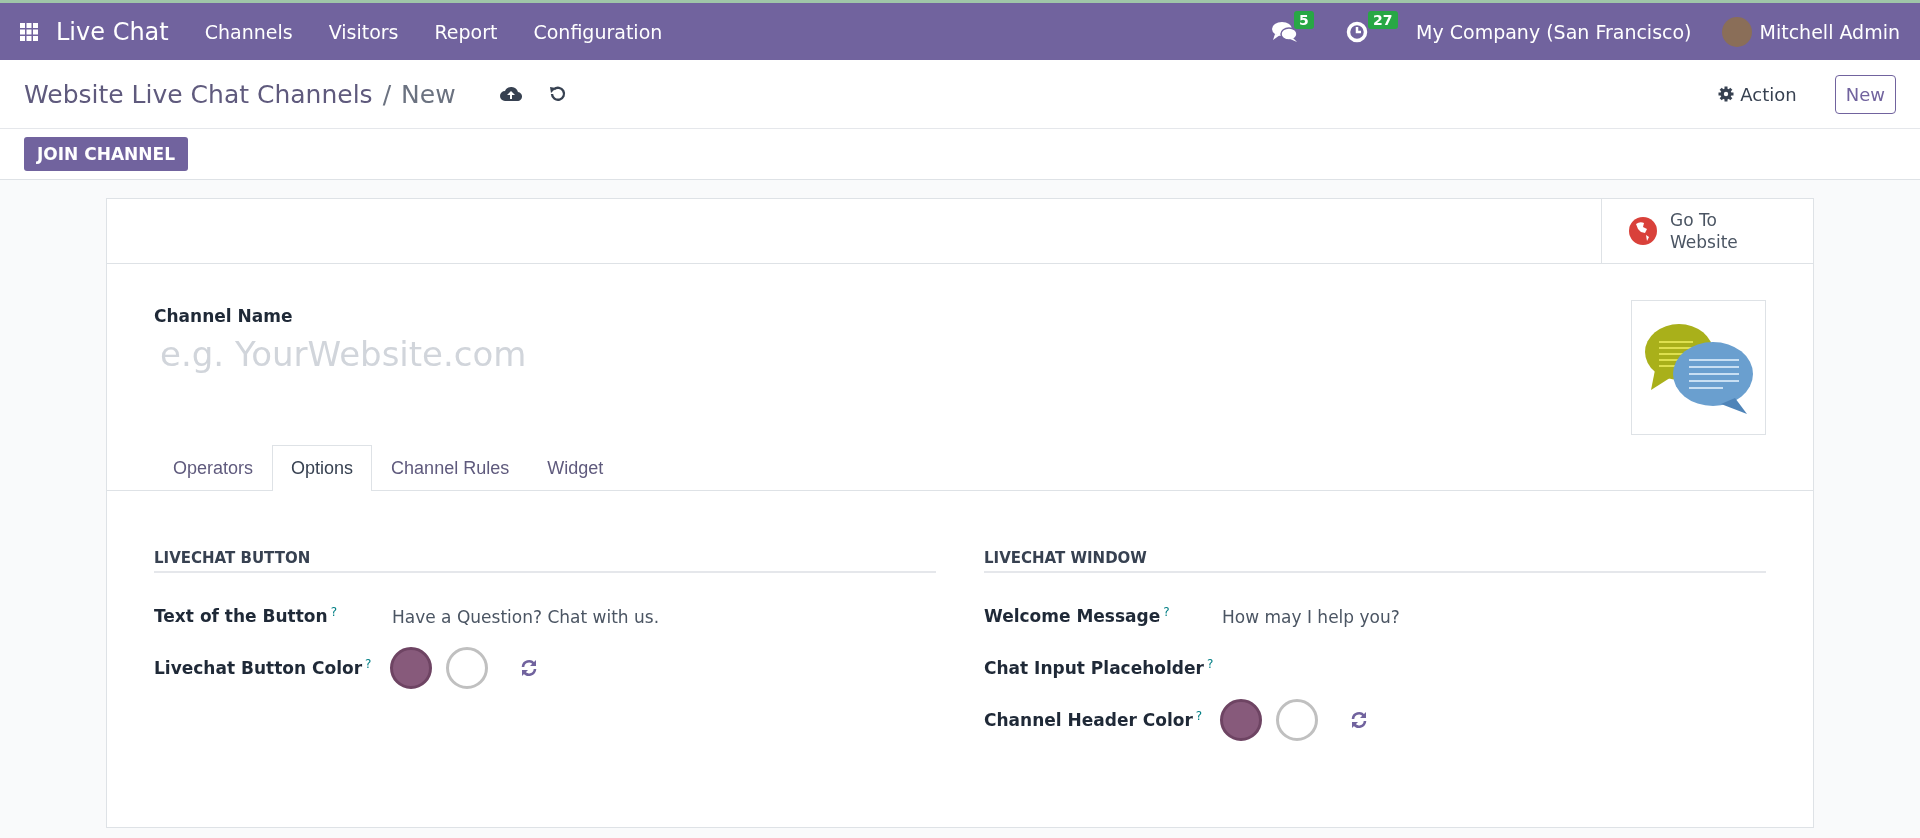 The height and width of the screenshot is (838, 1920). Describe the element at coordinates (1493, 611) in the screenshot. I see `text-input-field: How may I help you?` at that location.